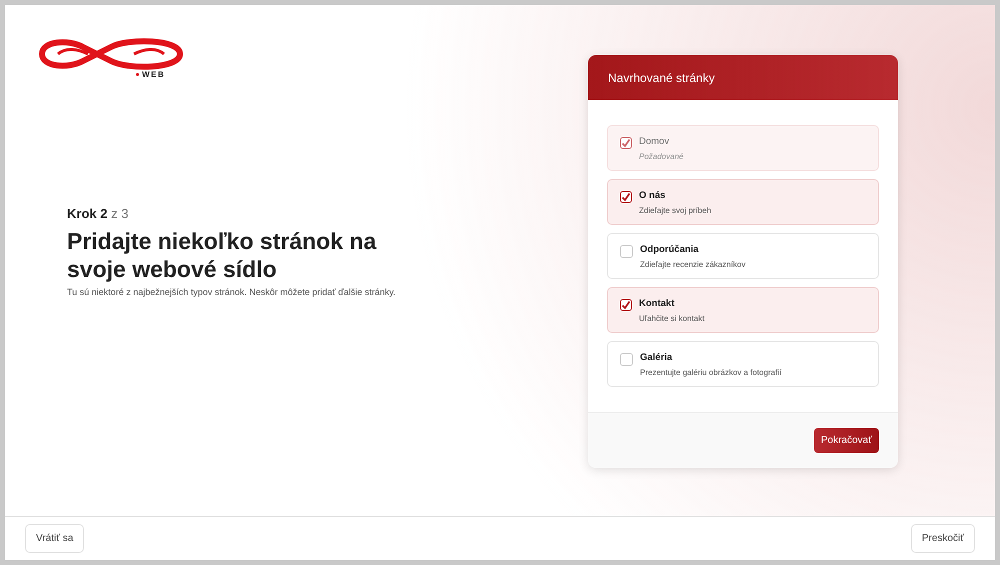  I want to click on page-option: O nás Zdieľajte svoj príbeh, so click(743, 202).